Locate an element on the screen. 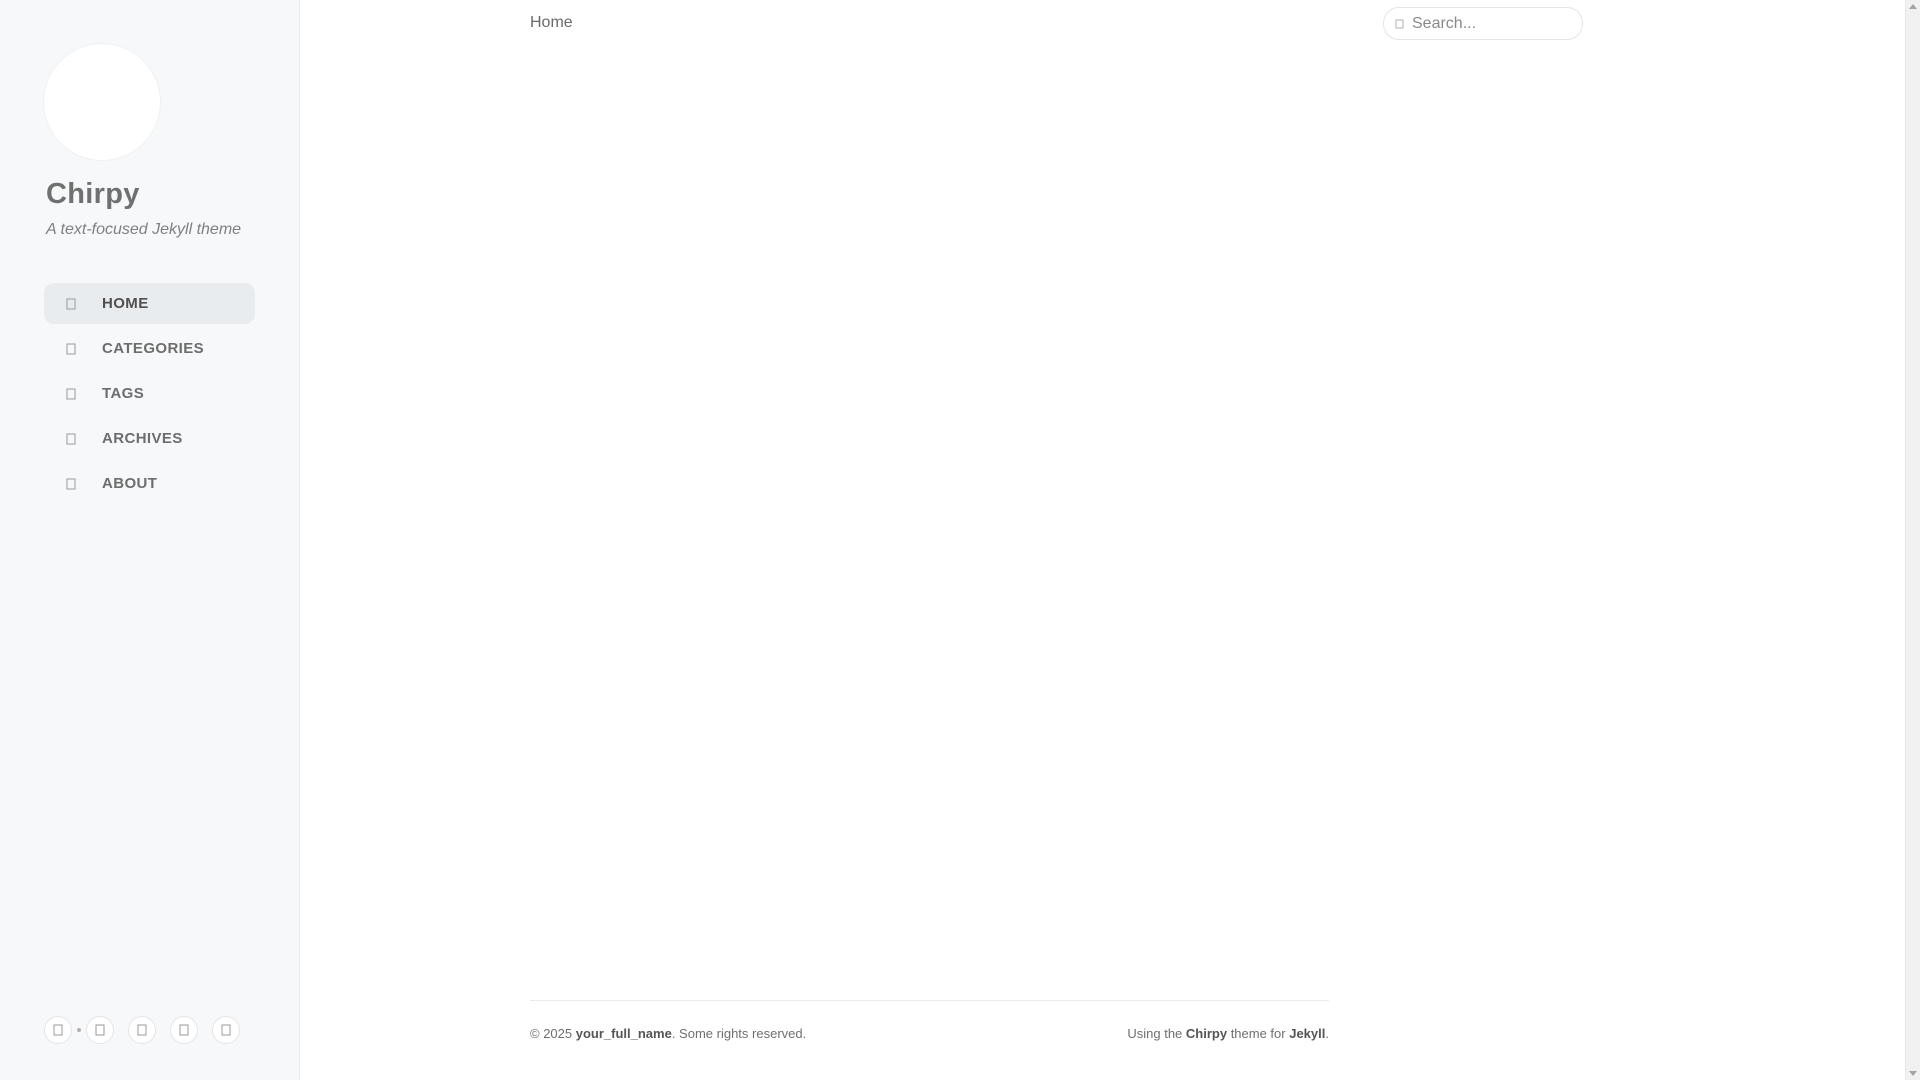 The image size is (1920, 1080). scroll-up-icon is located at coordinates (1913, 6).